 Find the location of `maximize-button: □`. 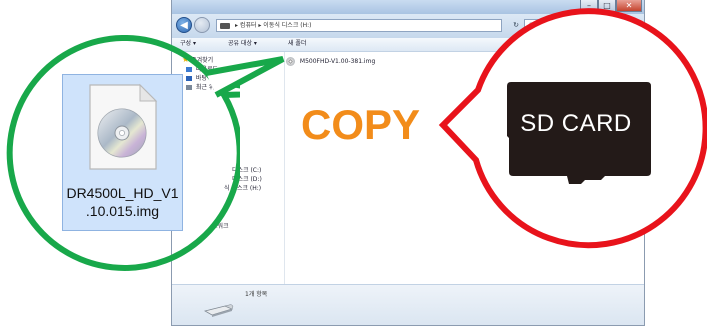

maximize-button: □ is located at coordinates (607, 6).